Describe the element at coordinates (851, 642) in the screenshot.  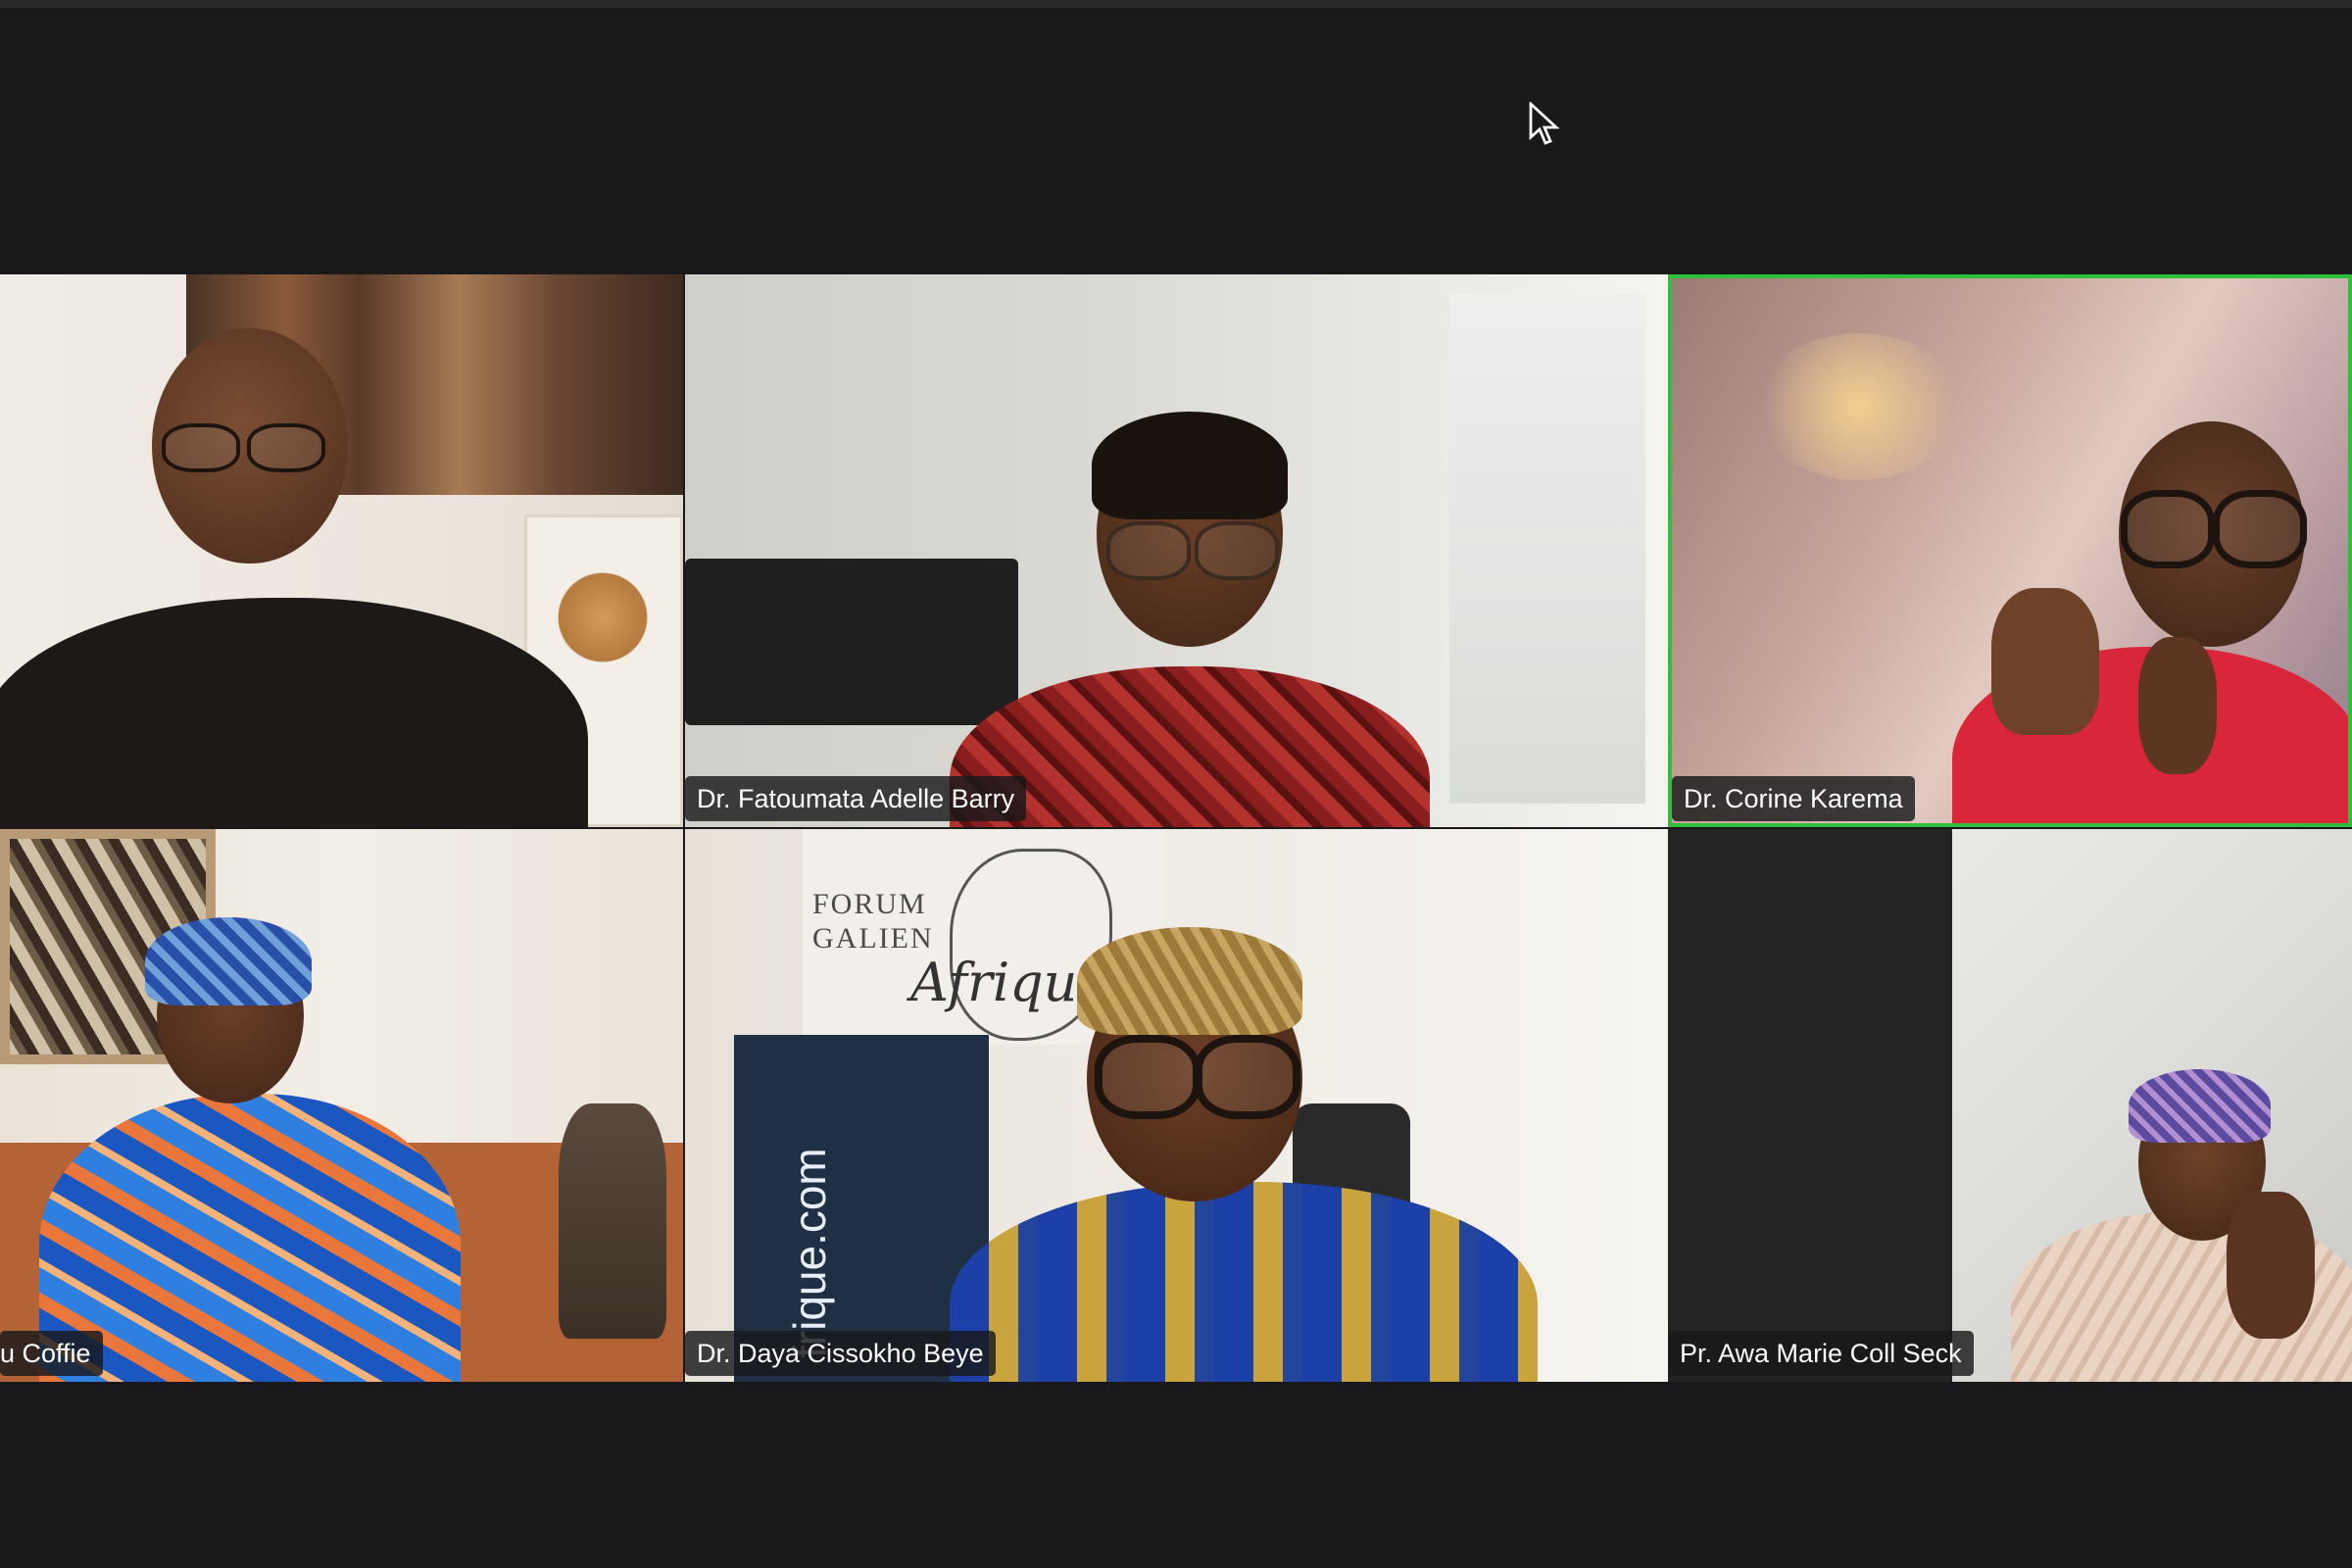
I see `background-screen` at that location.